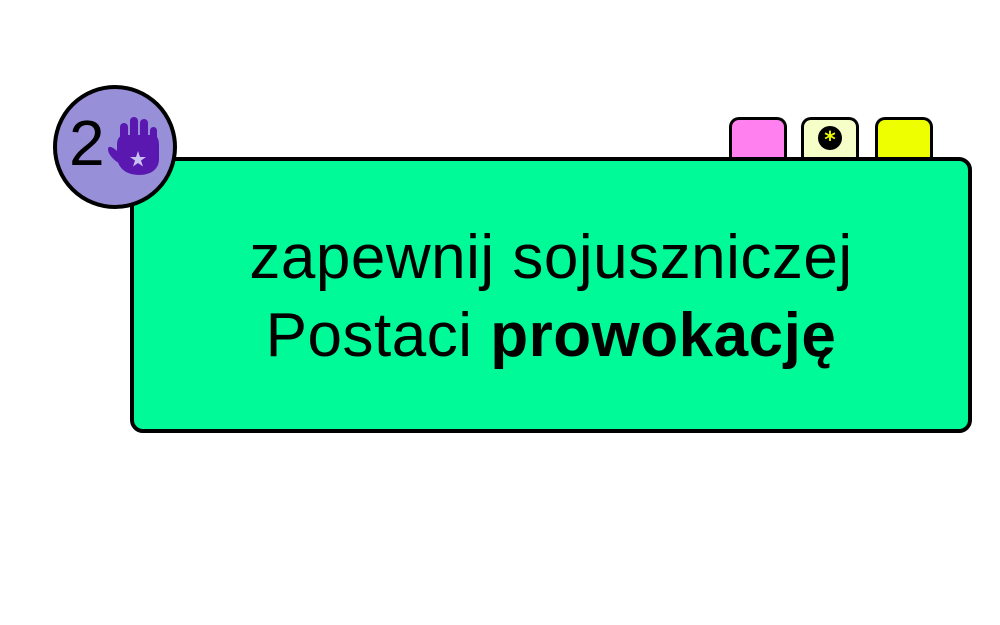 Image resolution: width=1000 pixels, height=625 pixels. Describe the element at coordinates (378, 335) in the screenshot. I see `card-text-regular: Postaci` at that location.